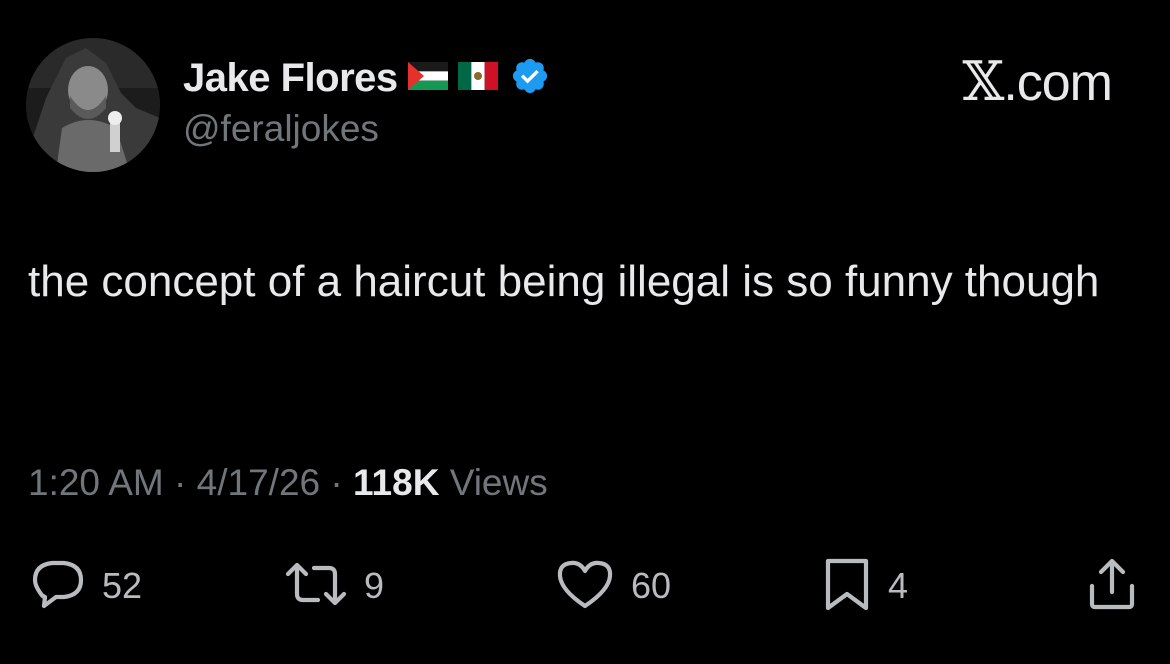  I want to click on name-row: Jake Flores, so click(366, 78).